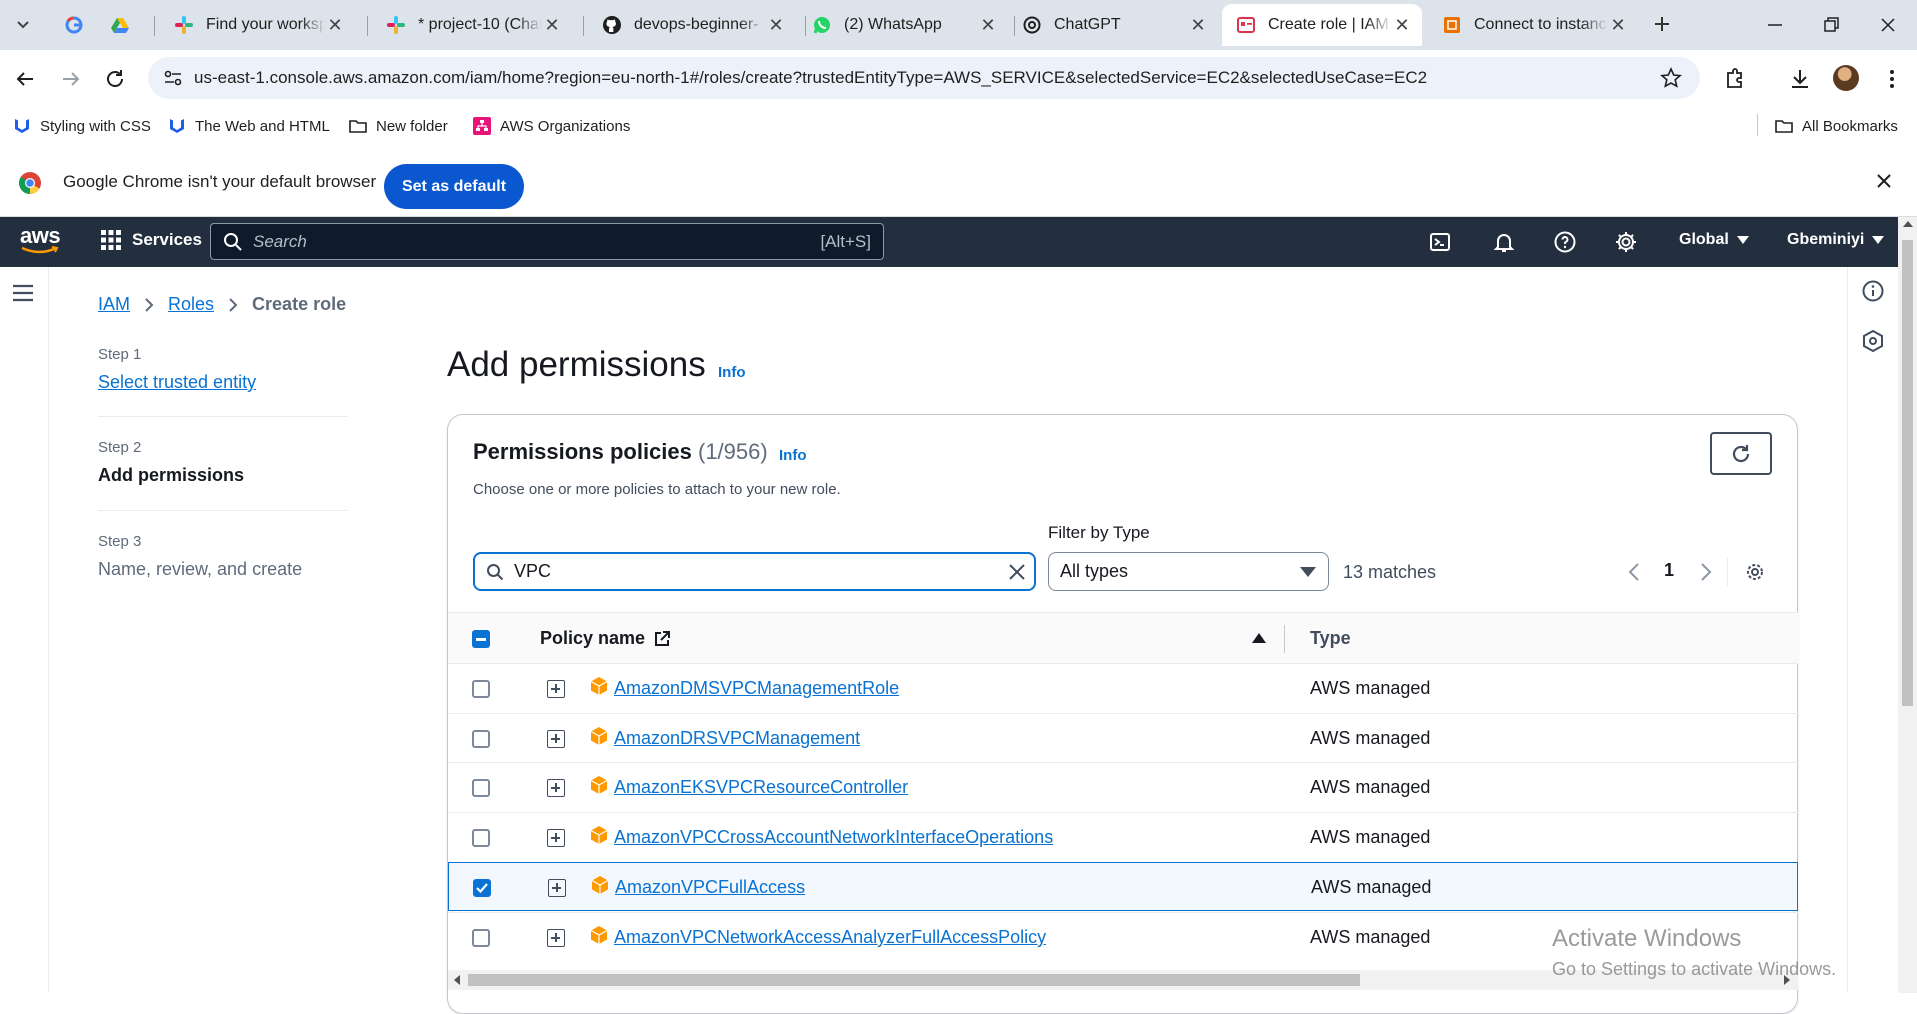 This screenshot has width=1917, height=1014. I want to click on tab-title: * project-10 (Channel), so click(480, 24).